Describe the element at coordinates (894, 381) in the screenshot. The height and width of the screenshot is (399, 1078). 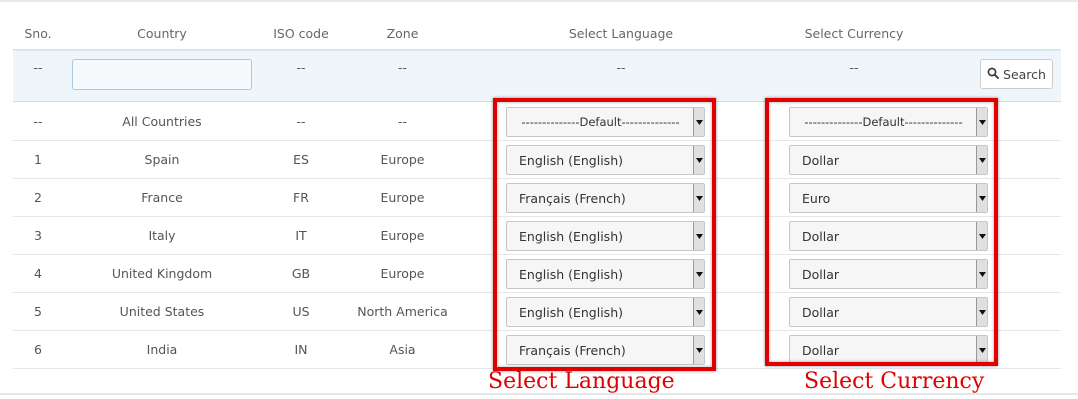
I see `currency-annotation: Select Currency` at that location.